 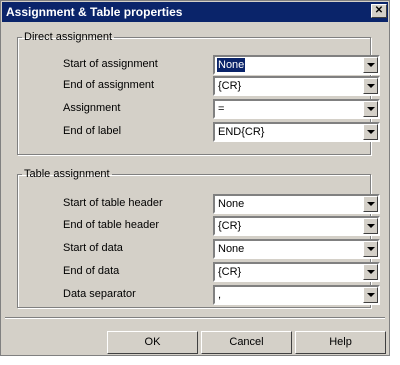 I want to click on end-of-assignment-label: End of assignment, so click(x=109, y=85).